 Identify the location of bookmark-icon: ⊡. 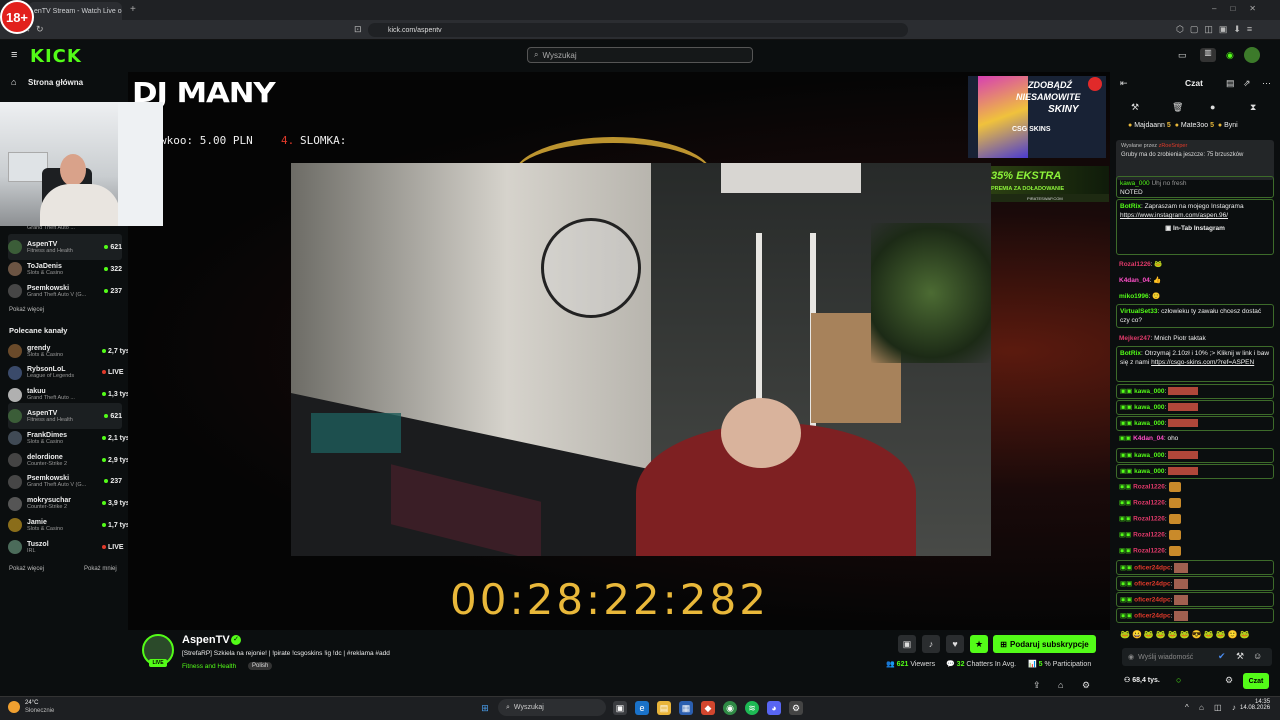
(358, 29).